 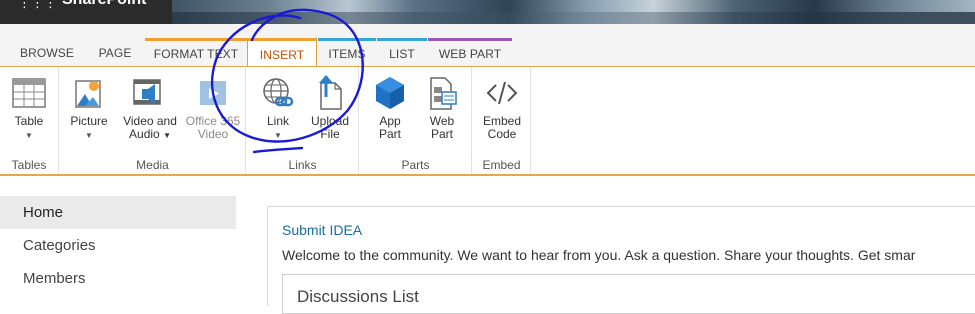 I want to click on app-part-button: App Part, so click(x=390, y=108).